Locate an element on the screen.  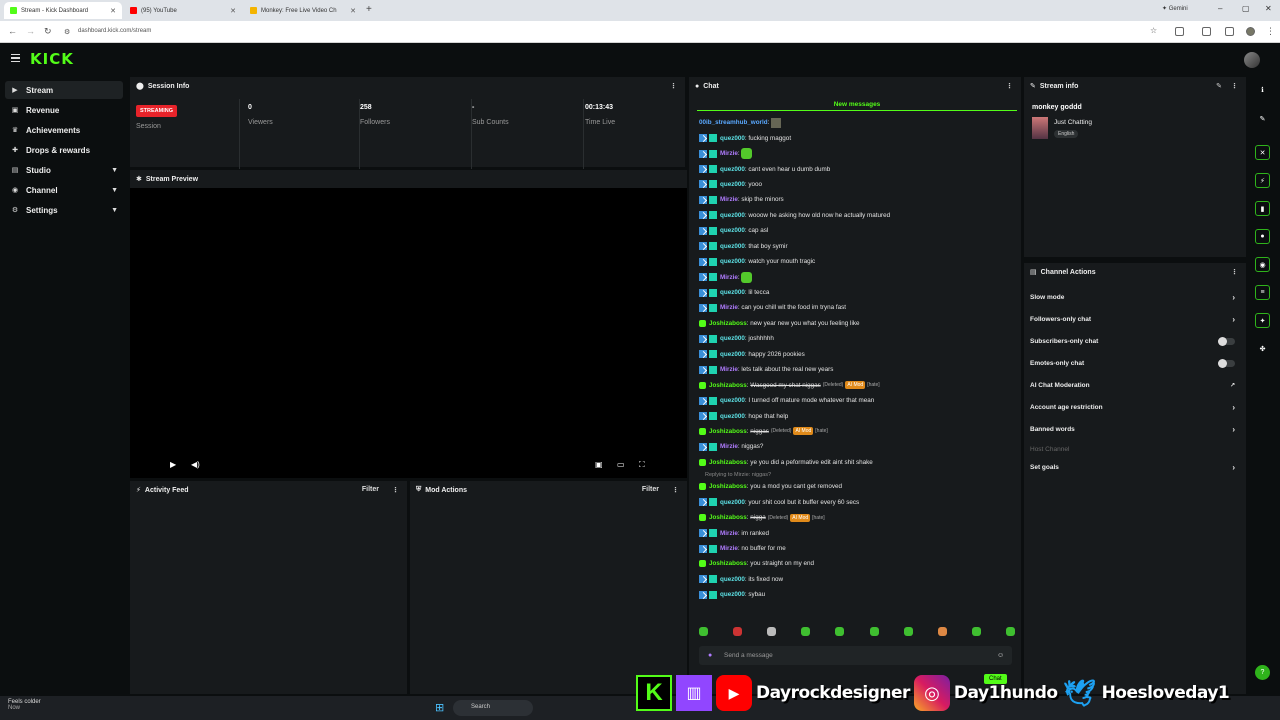
browser-menu-icon: ⋮ is located at coordinates (1270, 31).